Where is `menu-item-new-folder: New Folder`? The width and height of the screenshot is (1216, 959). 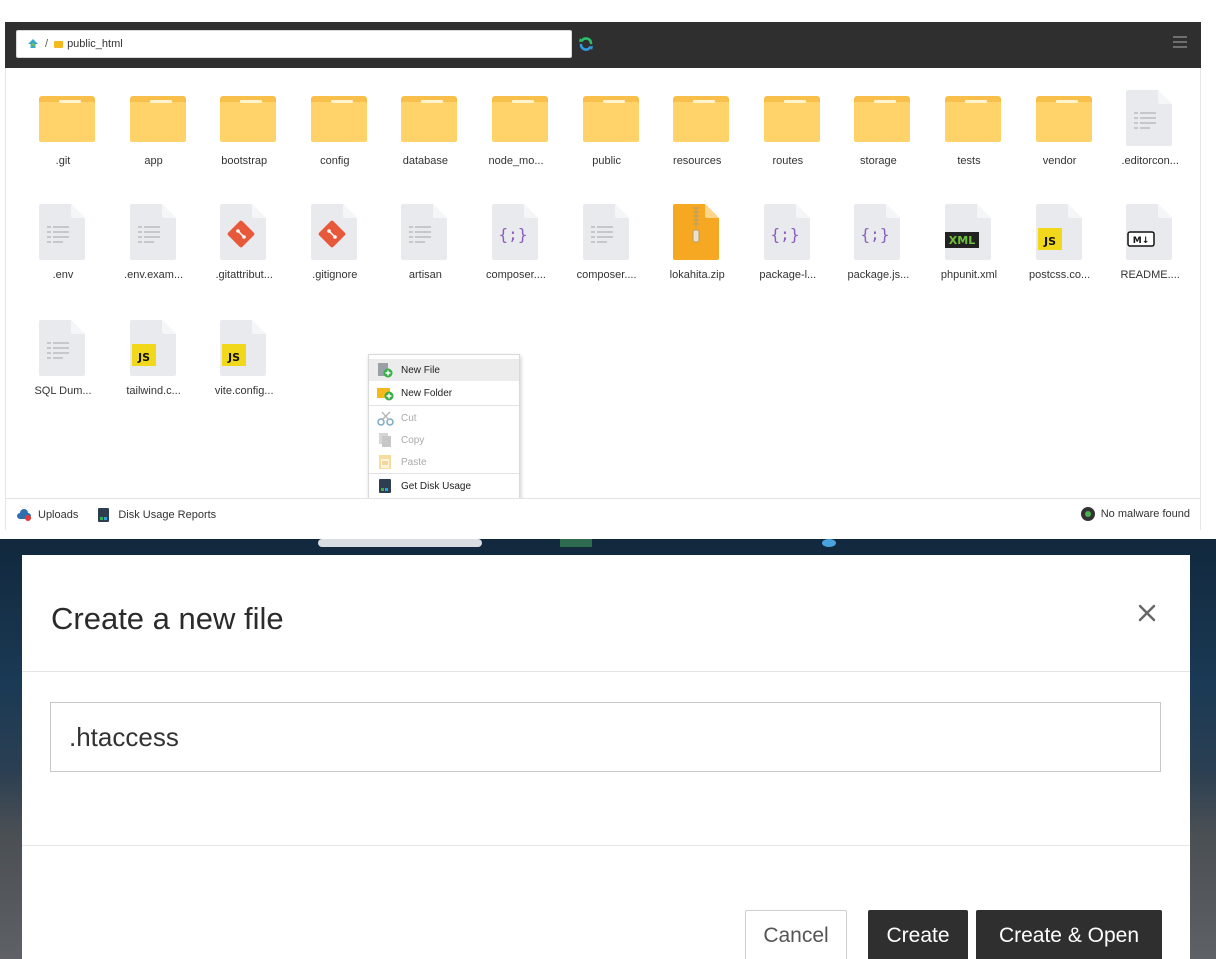 menu-item-new-folder: New Folder is located at coordinates (444, 393).